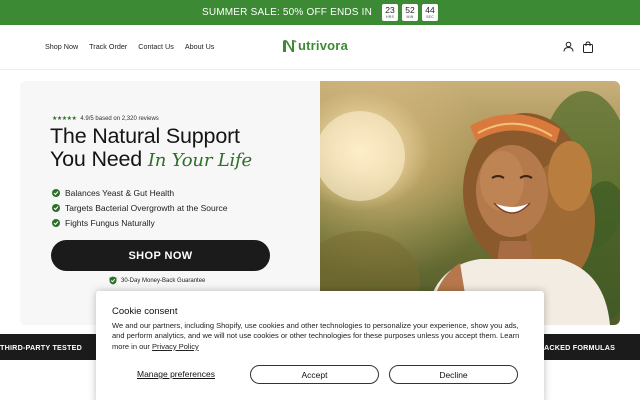 This screenshot has width=640, height=400. What do you see at coordinates (96, 159) in the screenshot?
I see `headline-line-2-text: You Need` at bounding box center [96, 159].